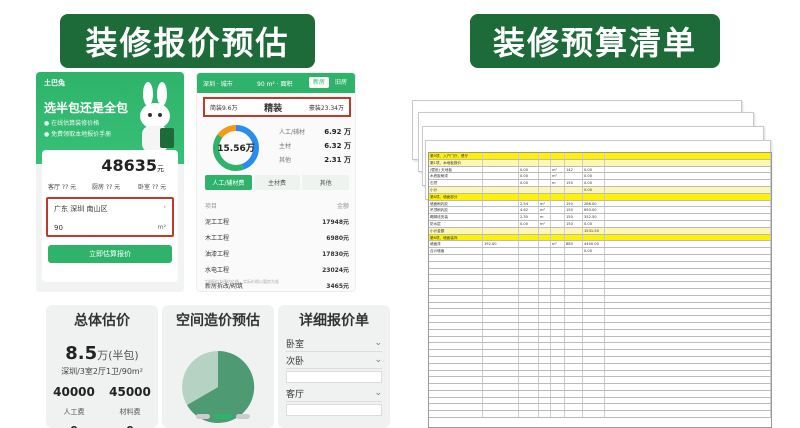 Image resolution: width=800 pixels, height=428 pixels. I want to click on tag-new-house: 新房, so click(318, 82).